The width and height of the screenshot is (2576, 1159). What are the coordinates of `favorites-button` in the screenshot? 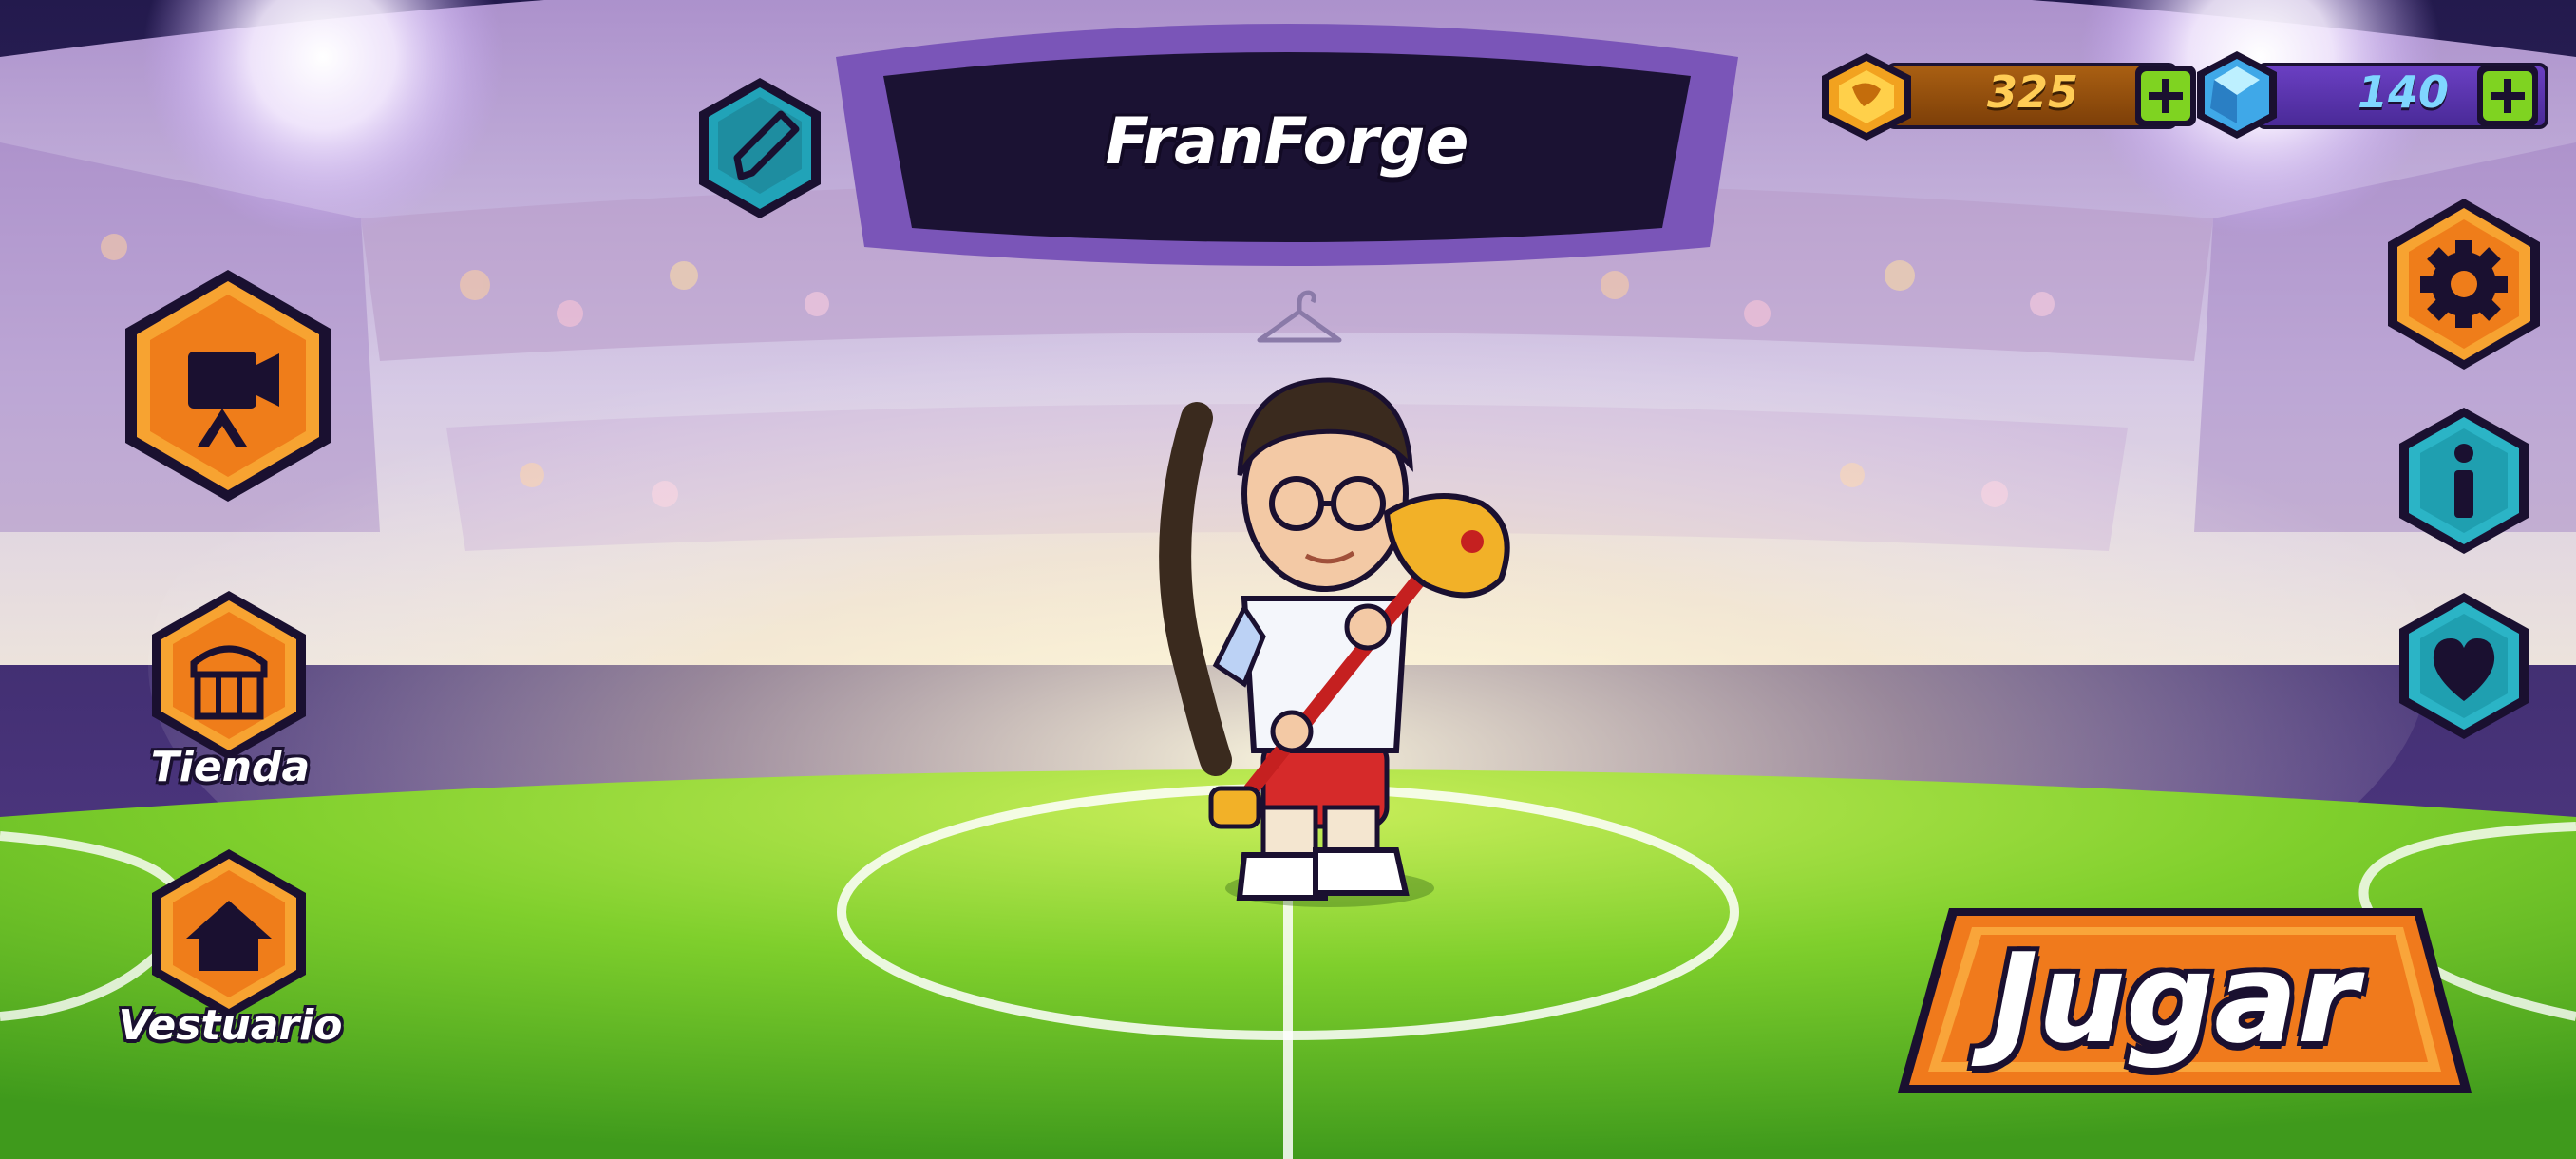 It's located at (2464, 666).